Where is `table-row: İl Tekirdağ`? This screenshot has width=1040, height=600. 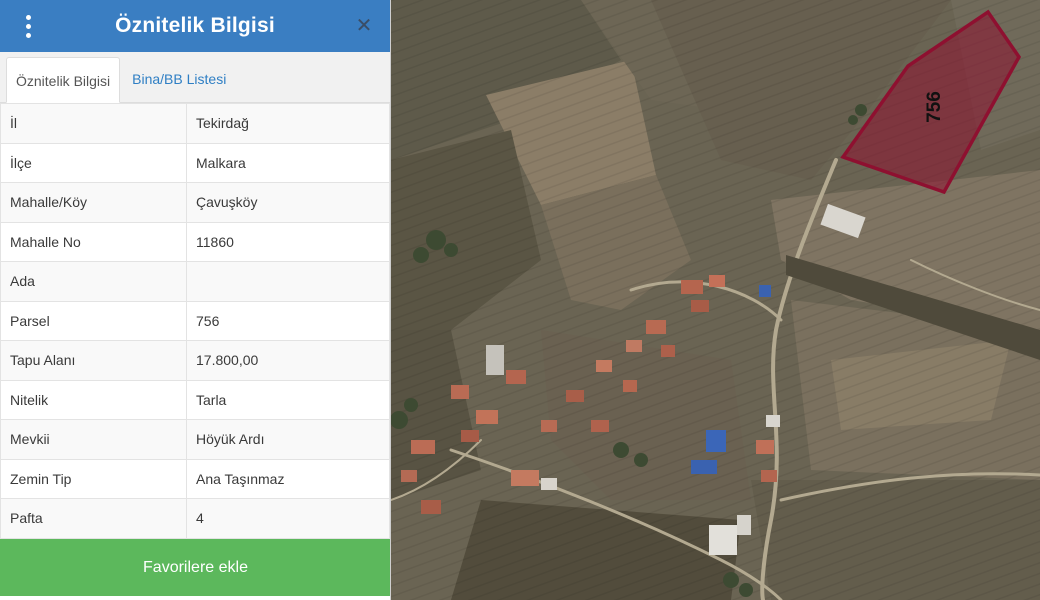
table-row: İl Tekirdağ is located at coordinates (195, 123).